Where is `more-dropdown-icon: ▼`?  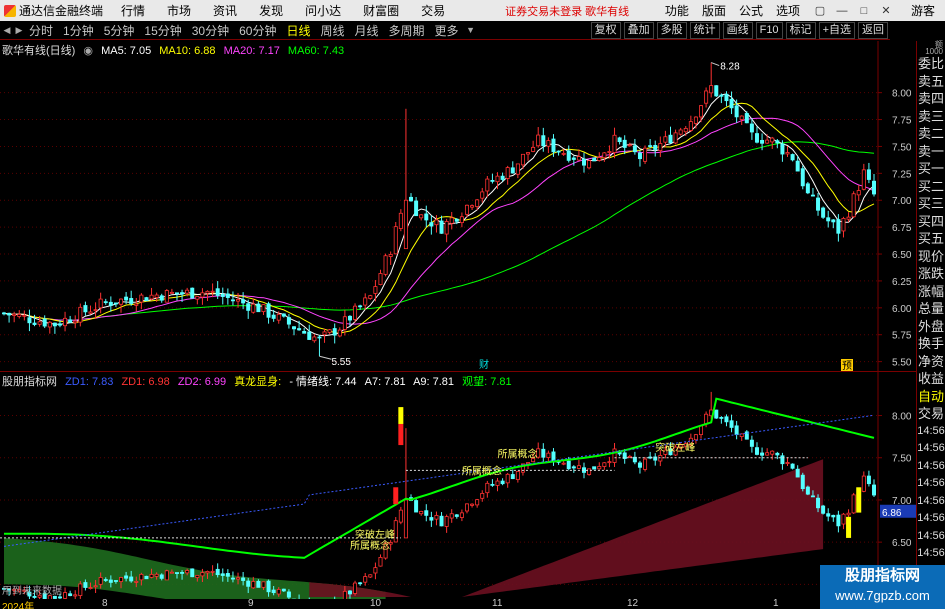
more-dropdown-icon: ▼ is located at coordinates (471, 30).